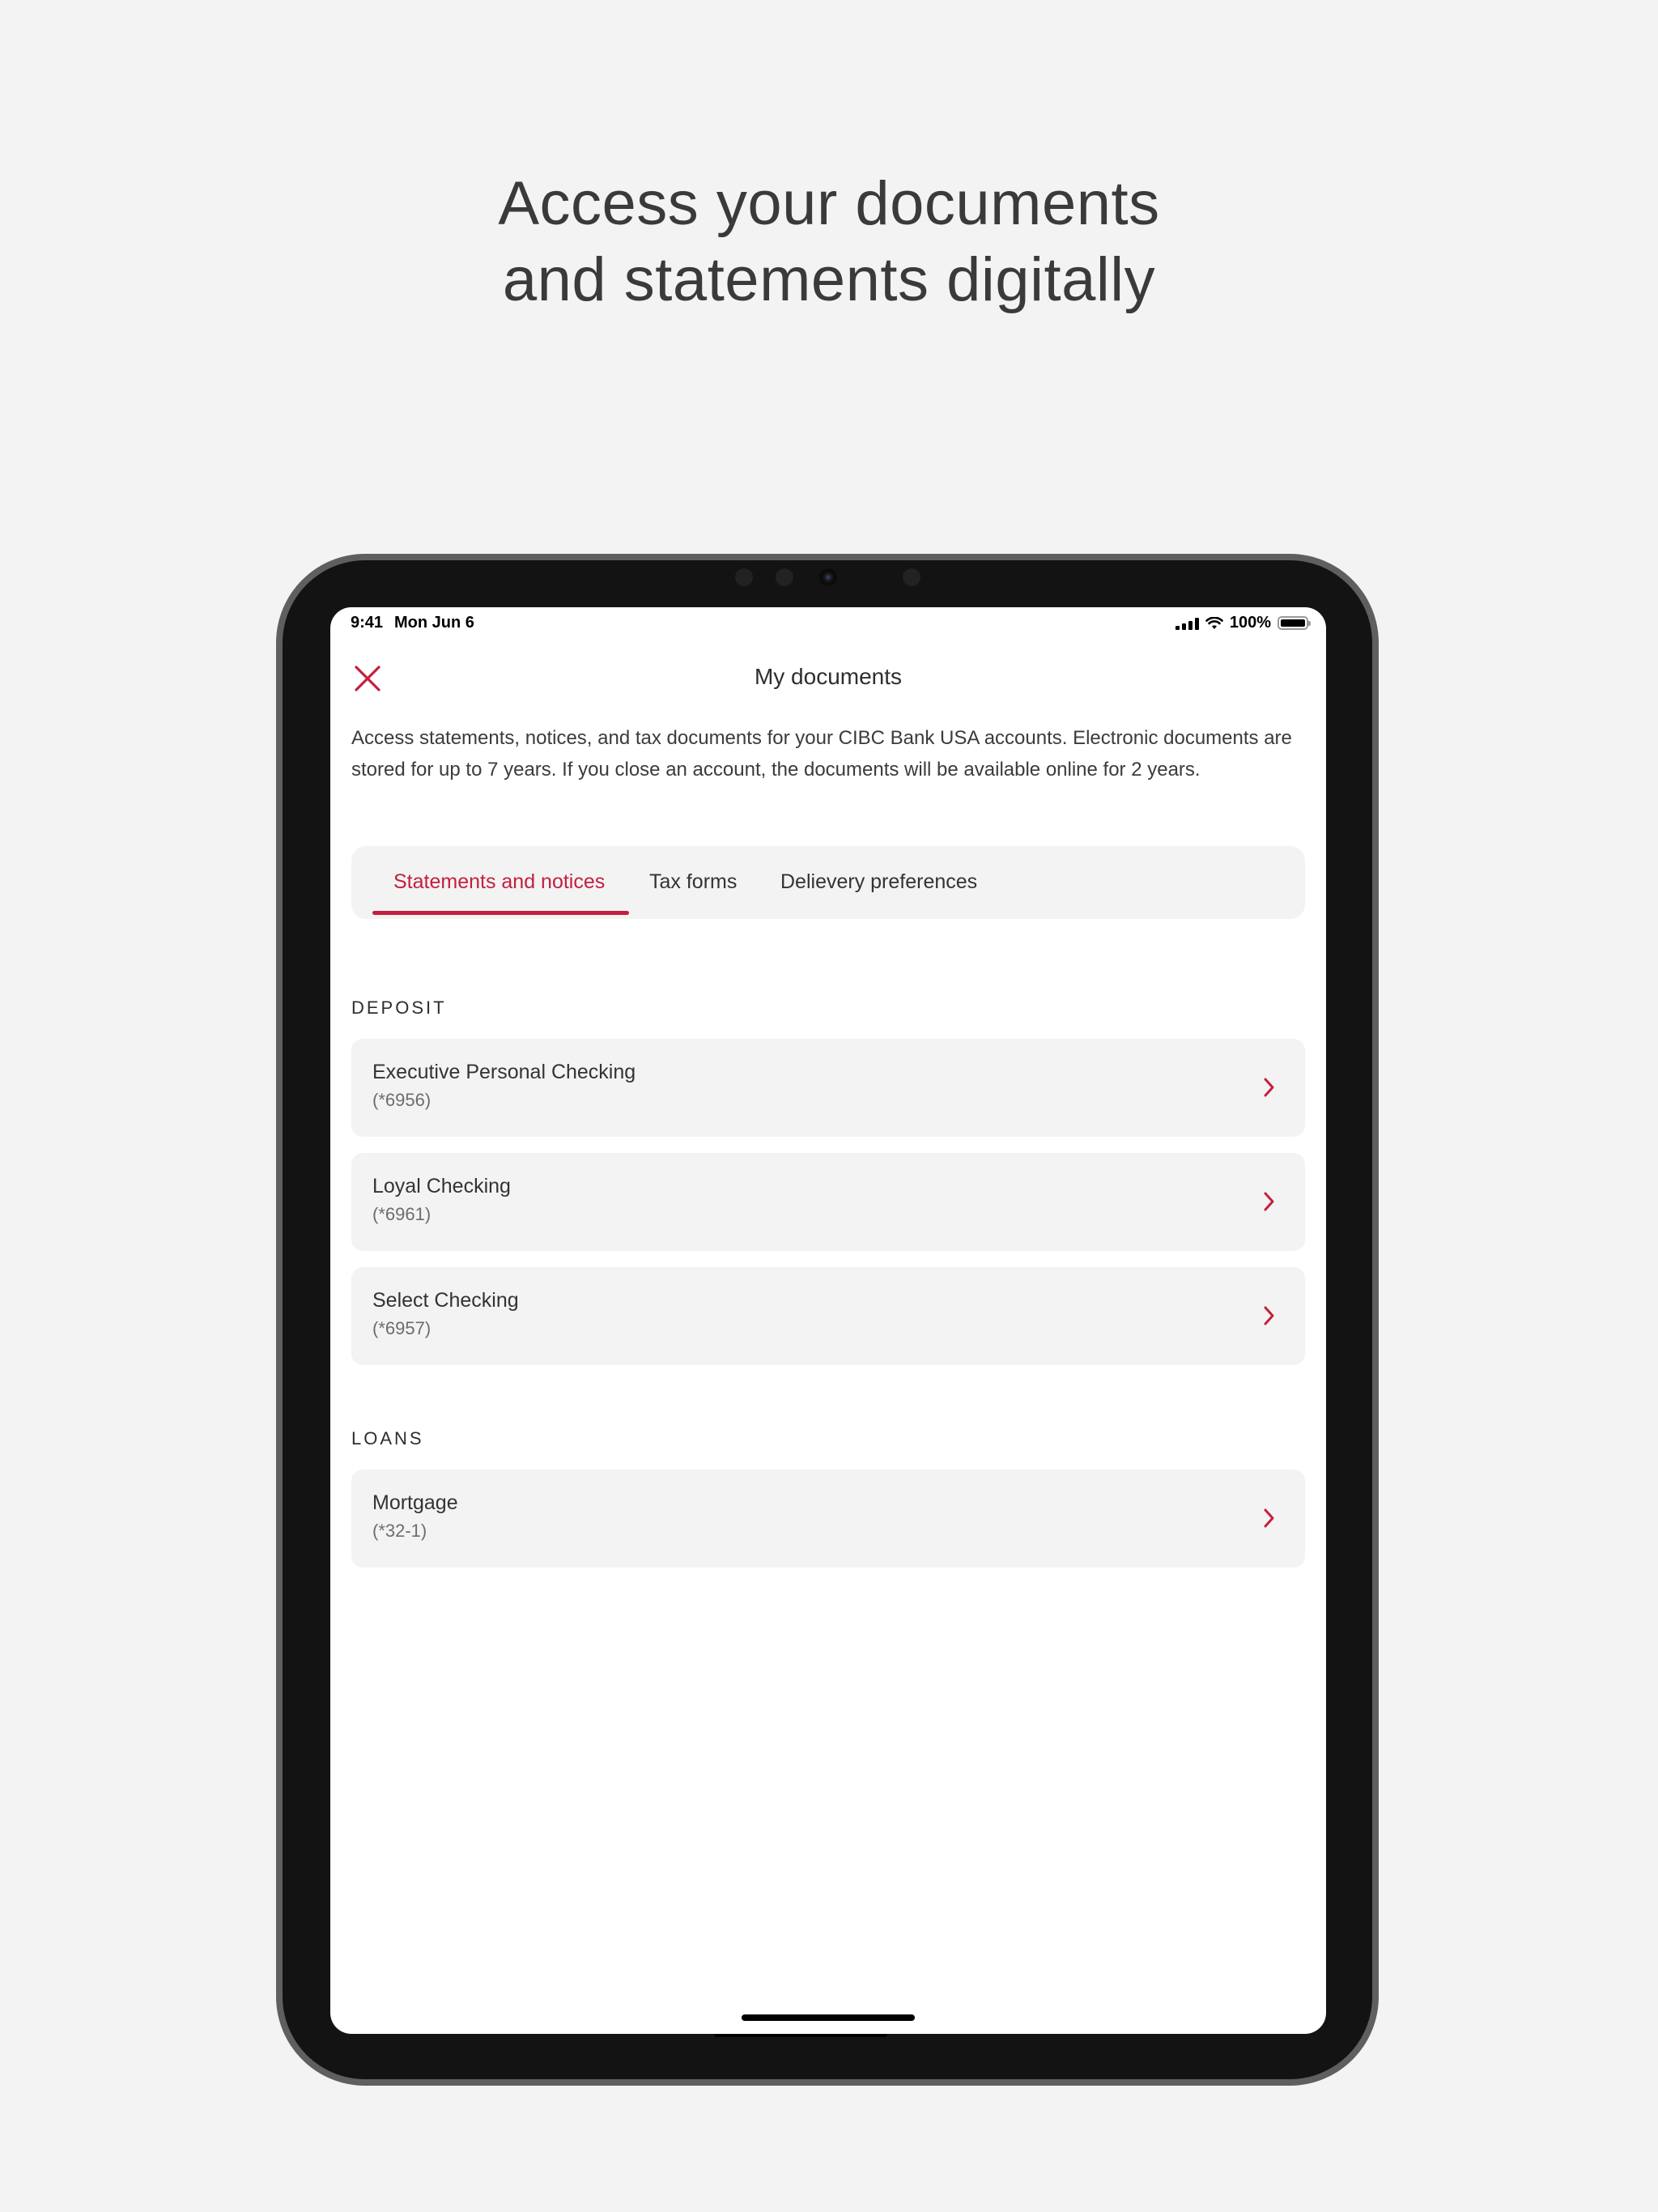 Image resolution: width=1658 pixels, height=2212 pixels. What do you see at coordinates (828, 1519) in the screenshot?
I see `account-card-mortgage: Mortgage (*32-1)` at bounding box center [828, 1519].